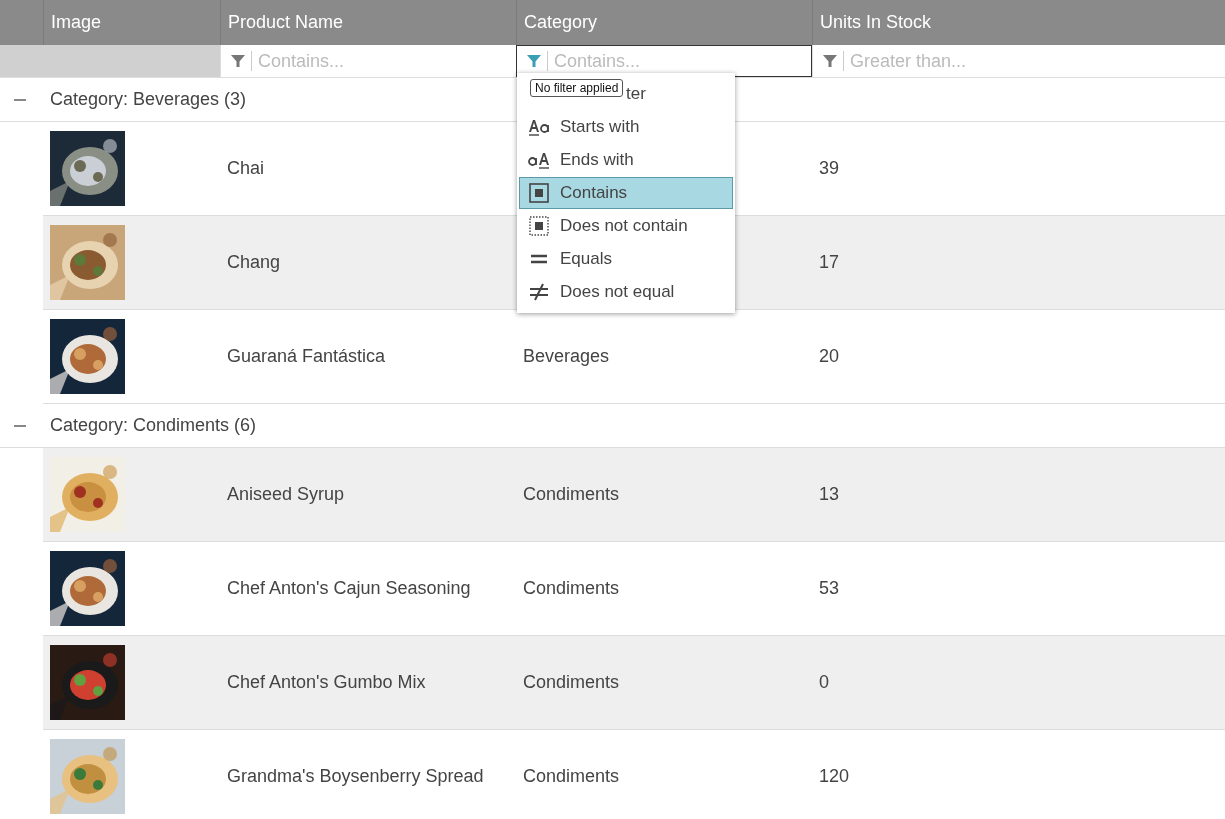 The image size is (1225, 819). Describe the element at coordinates (246, 168) in the screenshot. I see `table-cell: Chai` at that location.